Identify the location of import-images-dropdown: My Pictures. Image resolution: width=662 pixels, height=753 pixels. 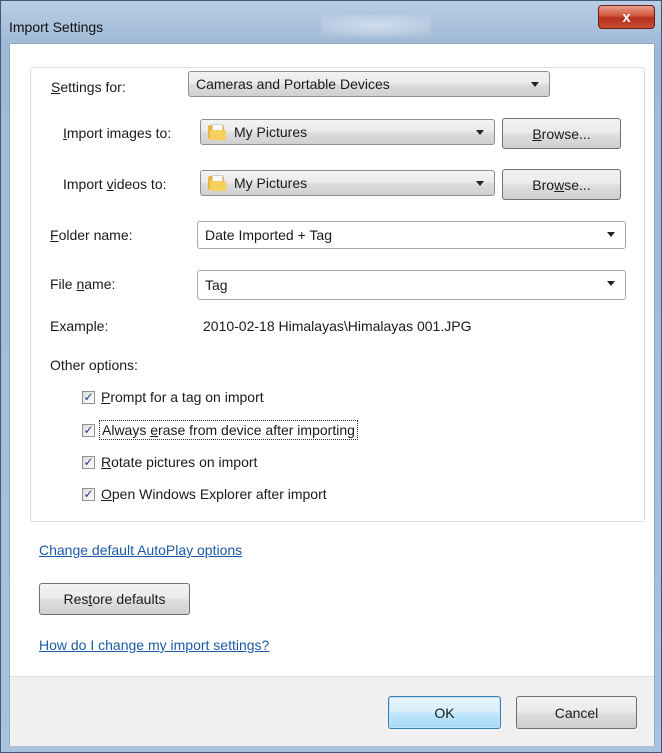
(347, 132).